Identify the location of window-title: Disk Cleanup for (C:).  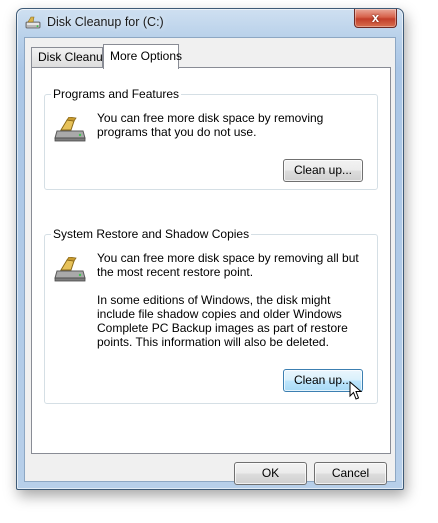
(105, 22).